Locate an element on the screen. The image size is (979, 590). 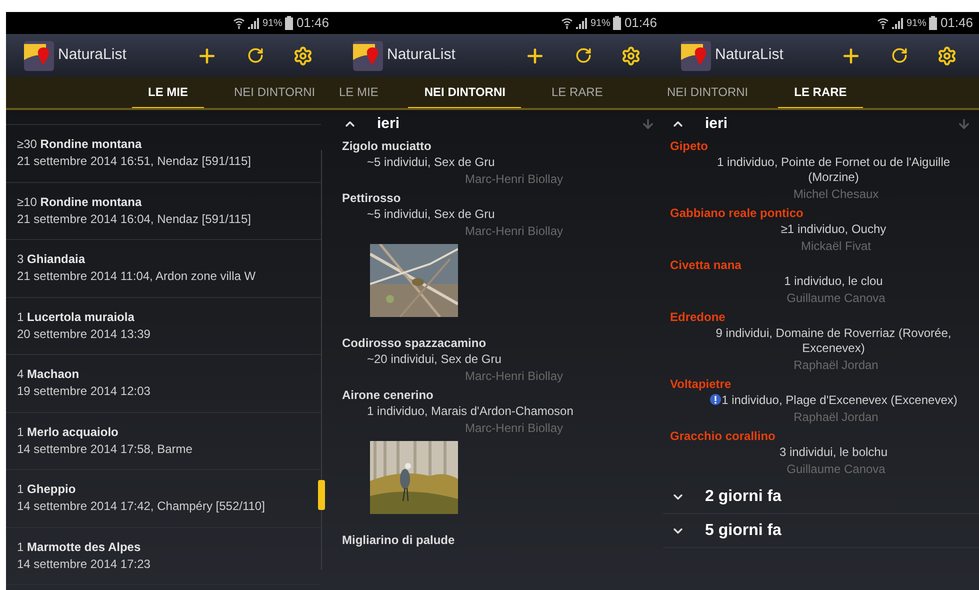
group-header: 5 giorni fa is located at coordinates (821, 531).